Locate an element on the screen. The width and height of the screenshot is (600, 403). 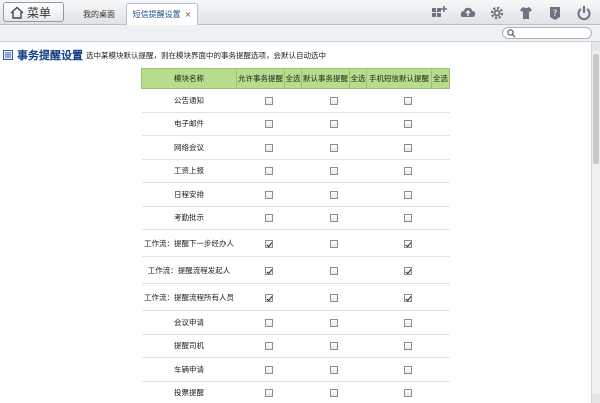
select-all-sms: 全选 is located at coordinates (440, 78).